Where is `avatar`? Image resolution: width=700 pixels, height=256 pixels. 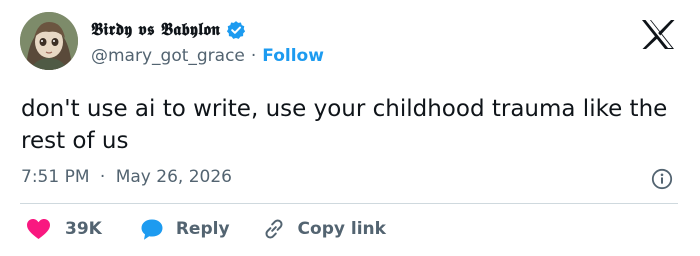
avatar is located at coordinates (49, 41).